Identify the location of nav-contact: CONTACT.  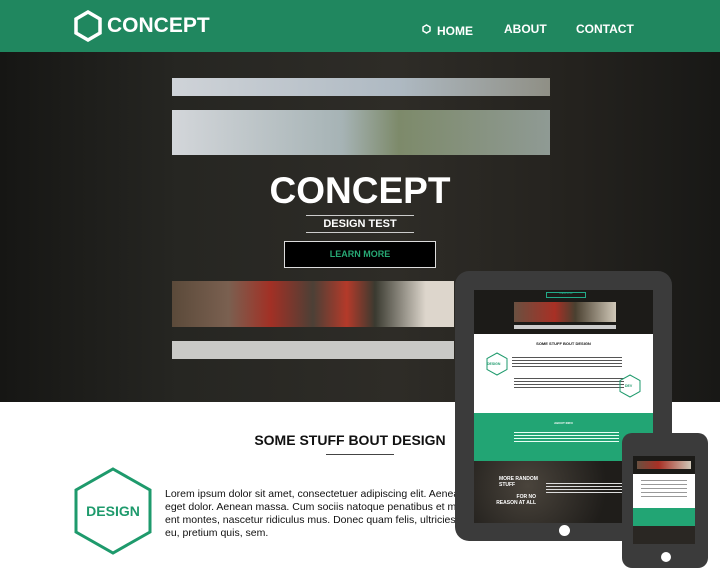
(605, 29).